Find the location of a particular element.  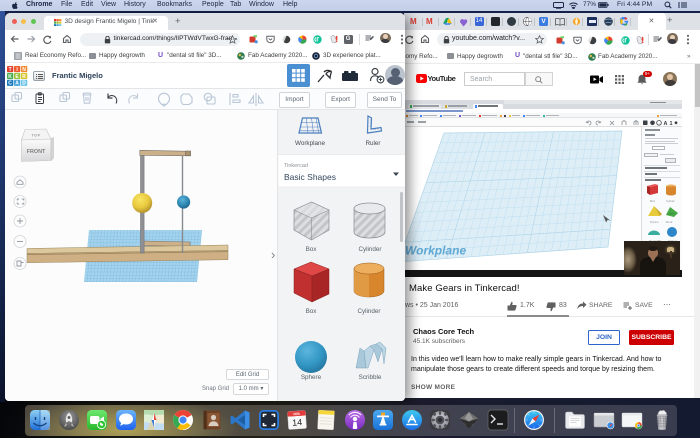

svg-text: FRONT is located at coordinates (36, 152).